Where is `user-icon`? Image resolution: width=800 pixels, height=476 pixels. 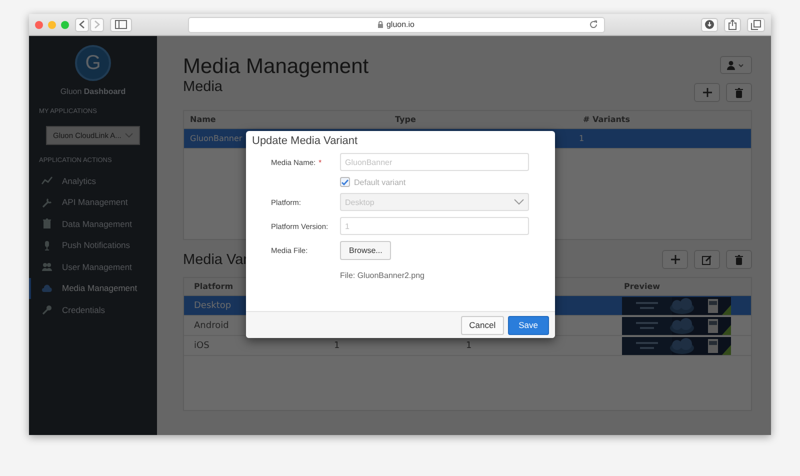
user-icon is located at coordinates (736, 65).